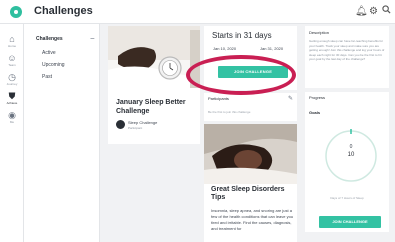 The width and height of the screenshot is (395, 242). Describe the element at coordinates (49, 53) in the screenshot. I see `subnav-item-active: Active` at that location.